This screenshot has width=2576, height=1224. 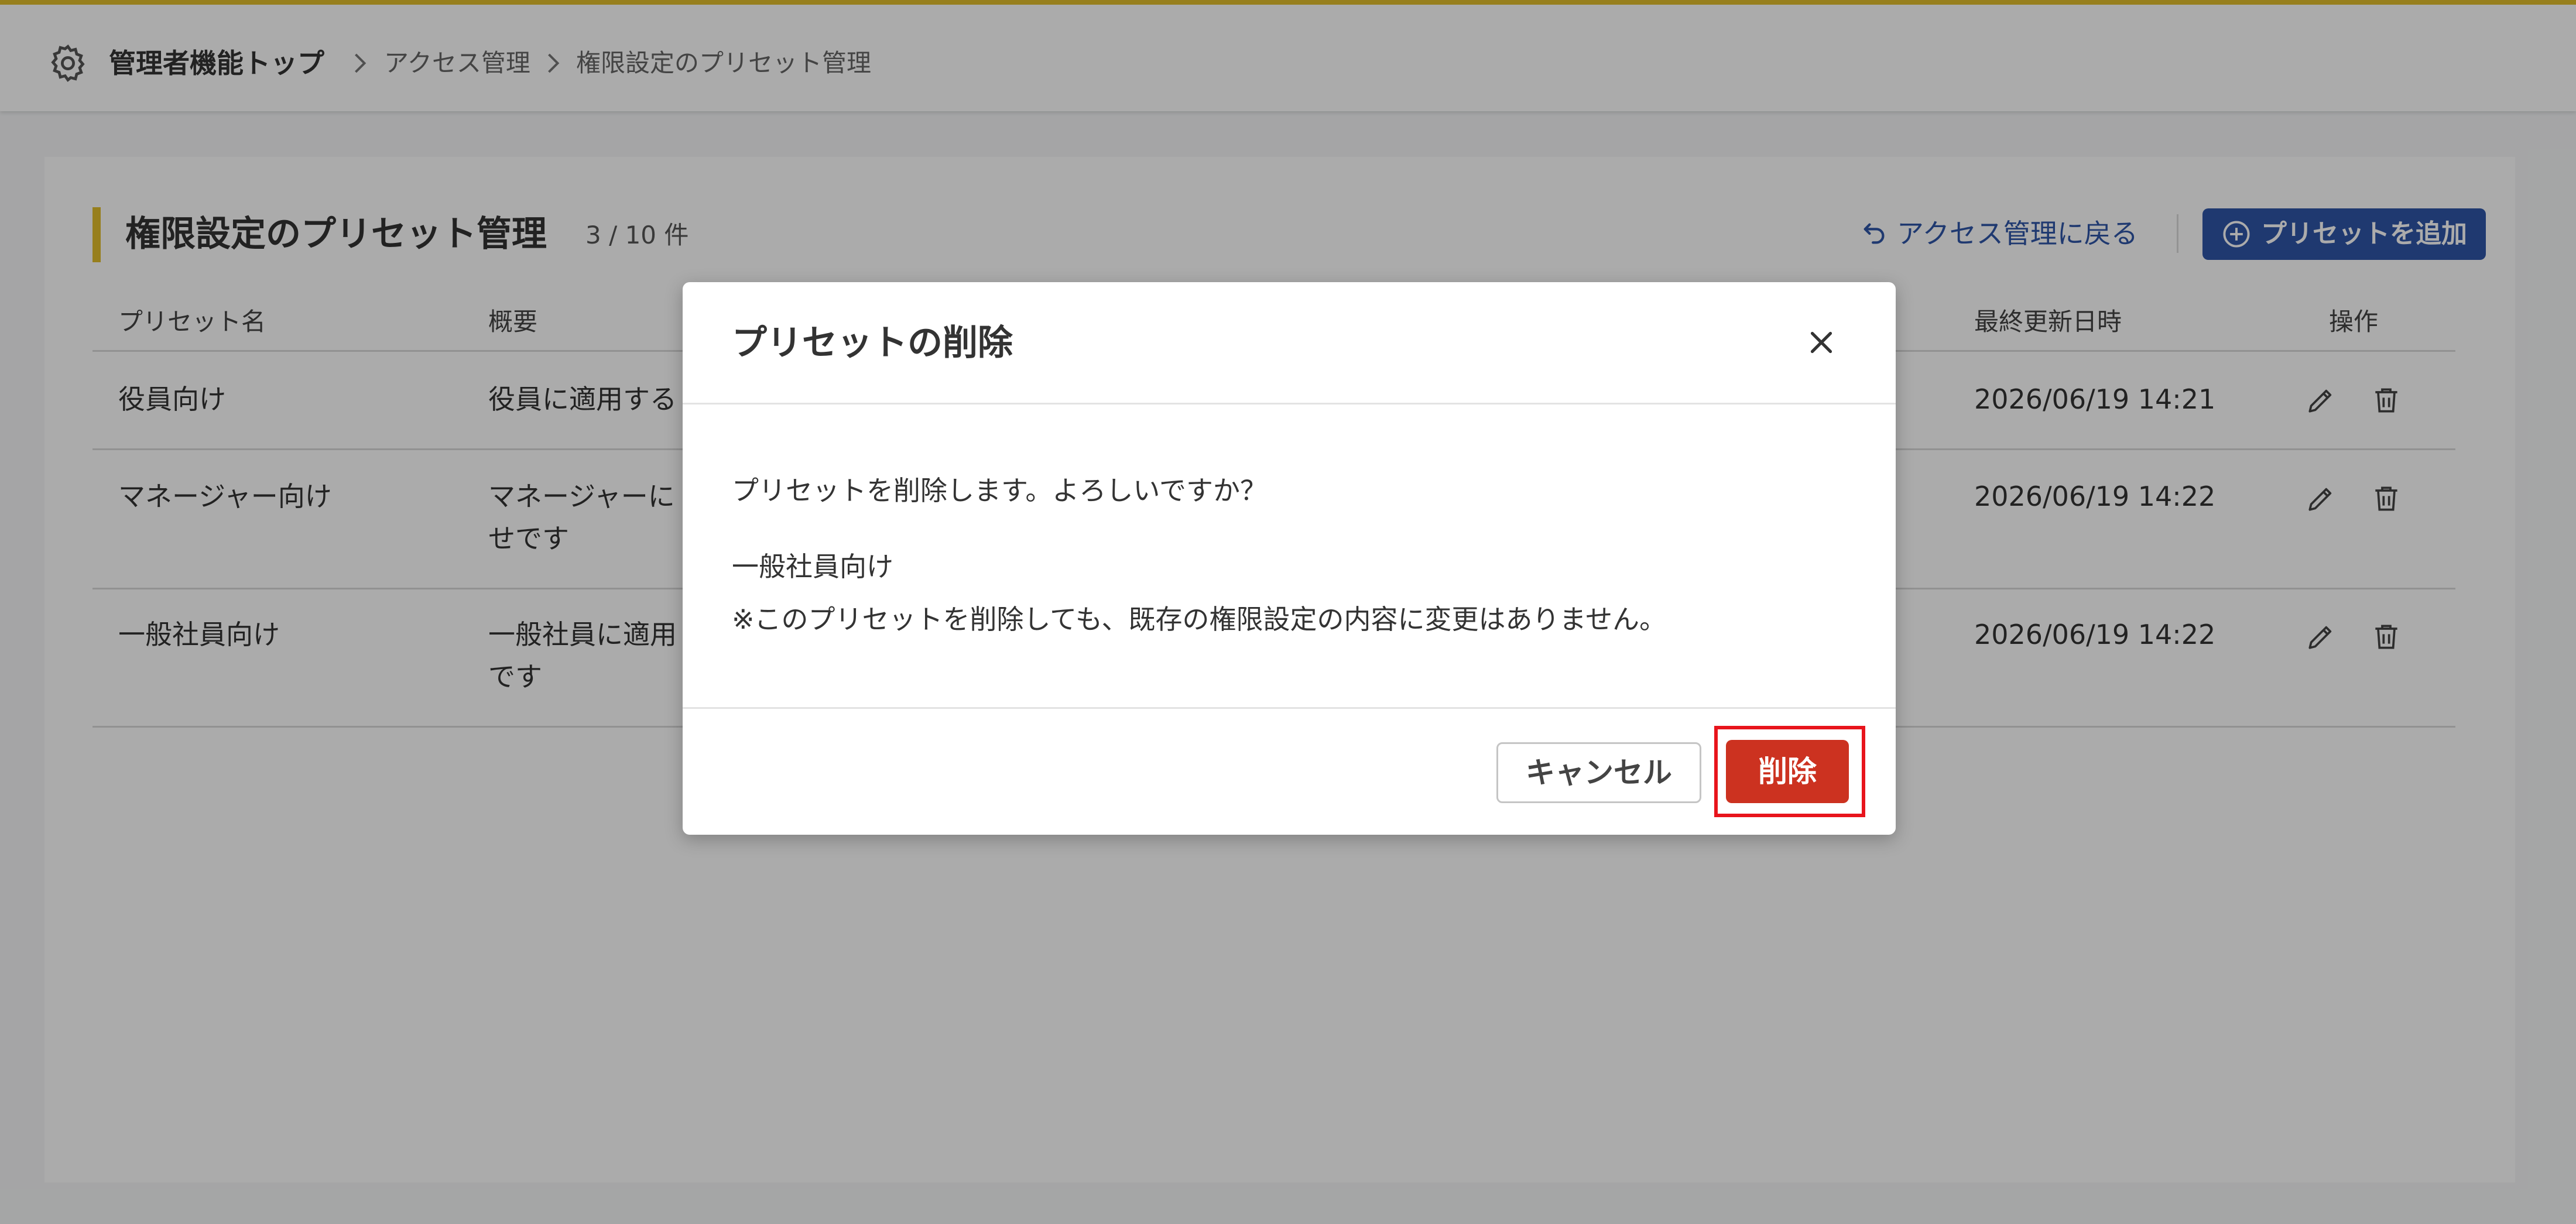 I want to click on dialog-message: プリセットを削除します。よろしいですか？, so click(x=1000, y=490).